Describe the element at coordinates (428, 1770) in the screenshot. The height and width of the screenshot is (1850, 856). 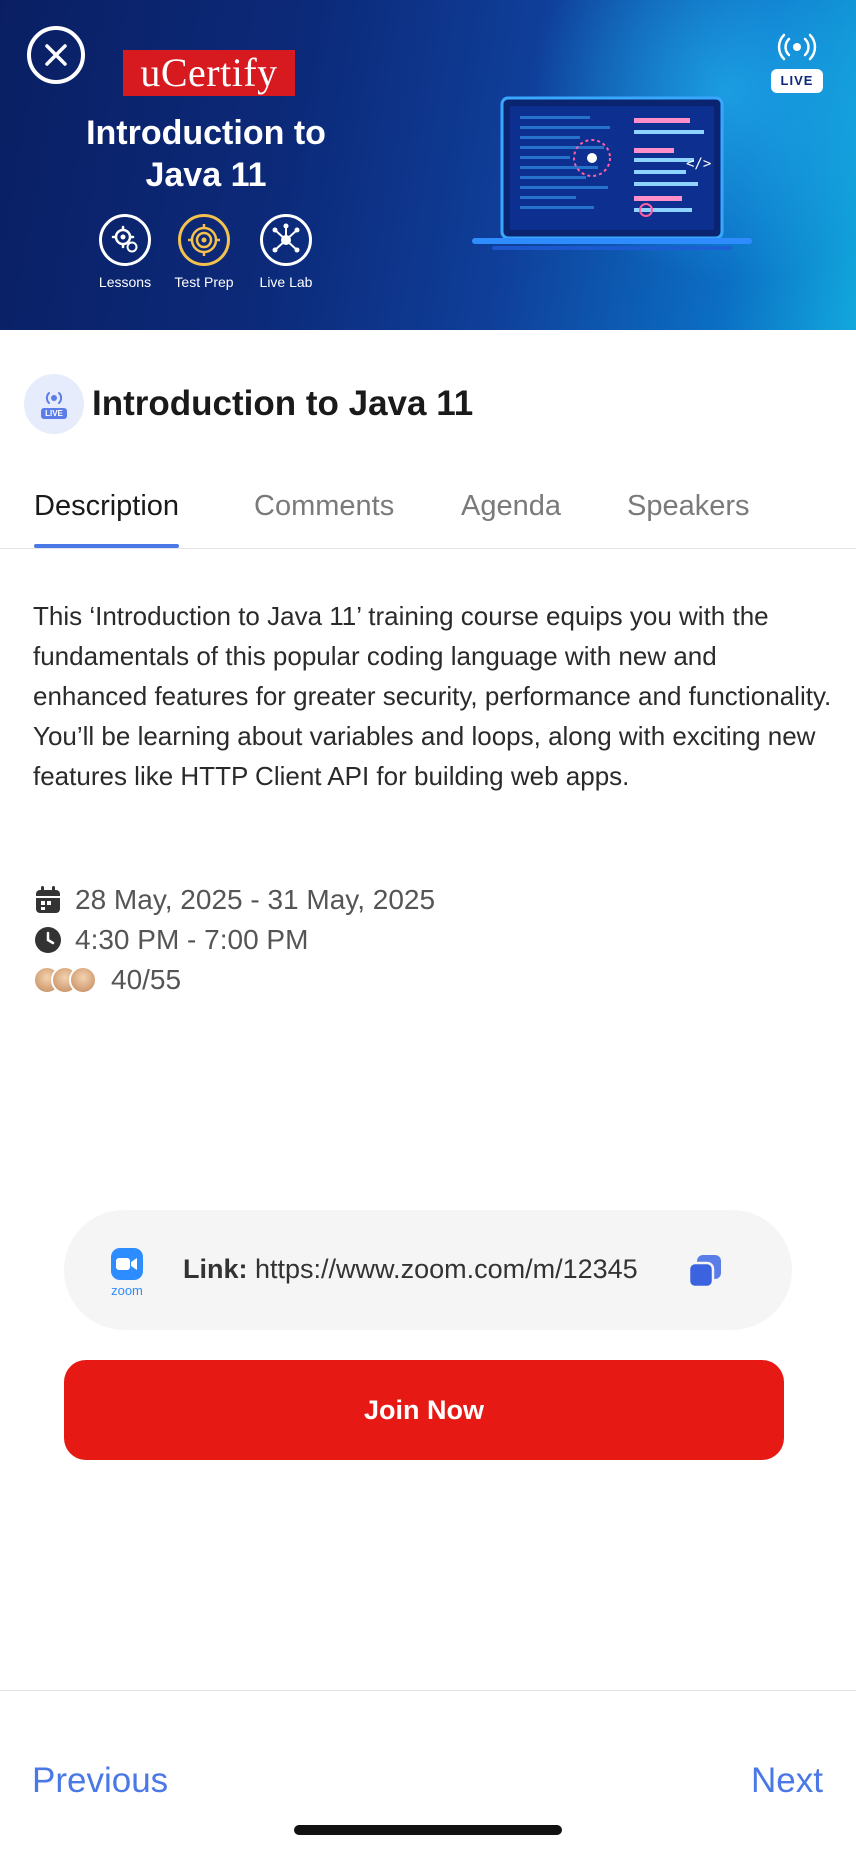
I see `bottom-navigation: Previous Next` at that location.